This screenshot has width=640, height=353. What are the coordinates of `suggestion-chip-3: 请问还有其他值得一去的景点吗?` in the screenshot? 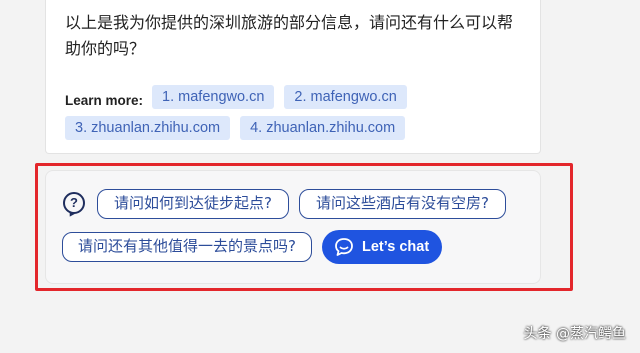 It's located at (187, 247).